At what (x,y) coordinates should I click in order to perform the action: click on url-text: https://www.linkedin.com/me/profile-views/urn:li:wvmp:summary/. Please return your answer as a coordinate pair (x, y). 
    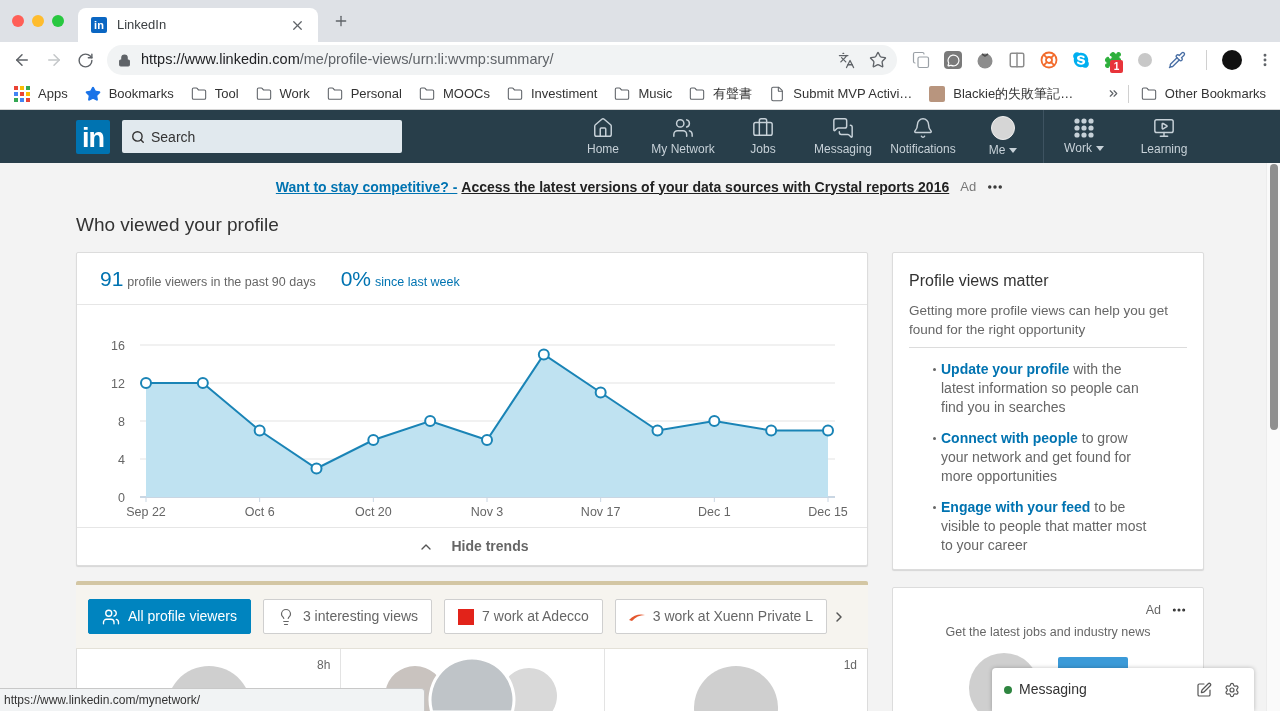
    Looking at the image, I should click on (347, 60).